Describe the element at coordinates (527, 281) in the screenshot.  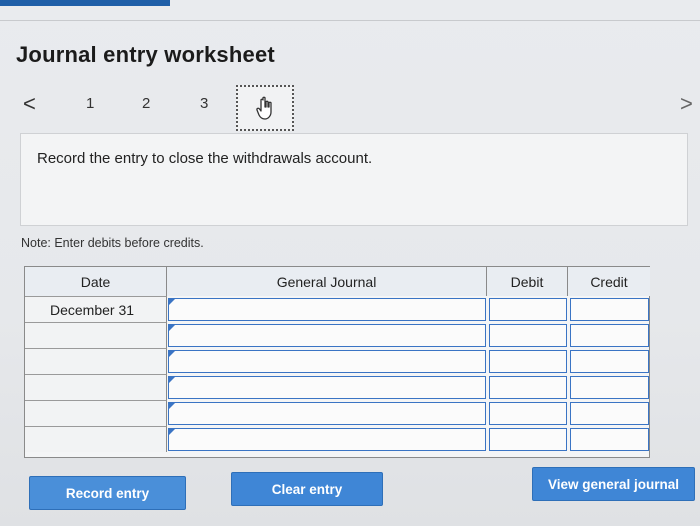
I see `header-debit: Debit` at that location.